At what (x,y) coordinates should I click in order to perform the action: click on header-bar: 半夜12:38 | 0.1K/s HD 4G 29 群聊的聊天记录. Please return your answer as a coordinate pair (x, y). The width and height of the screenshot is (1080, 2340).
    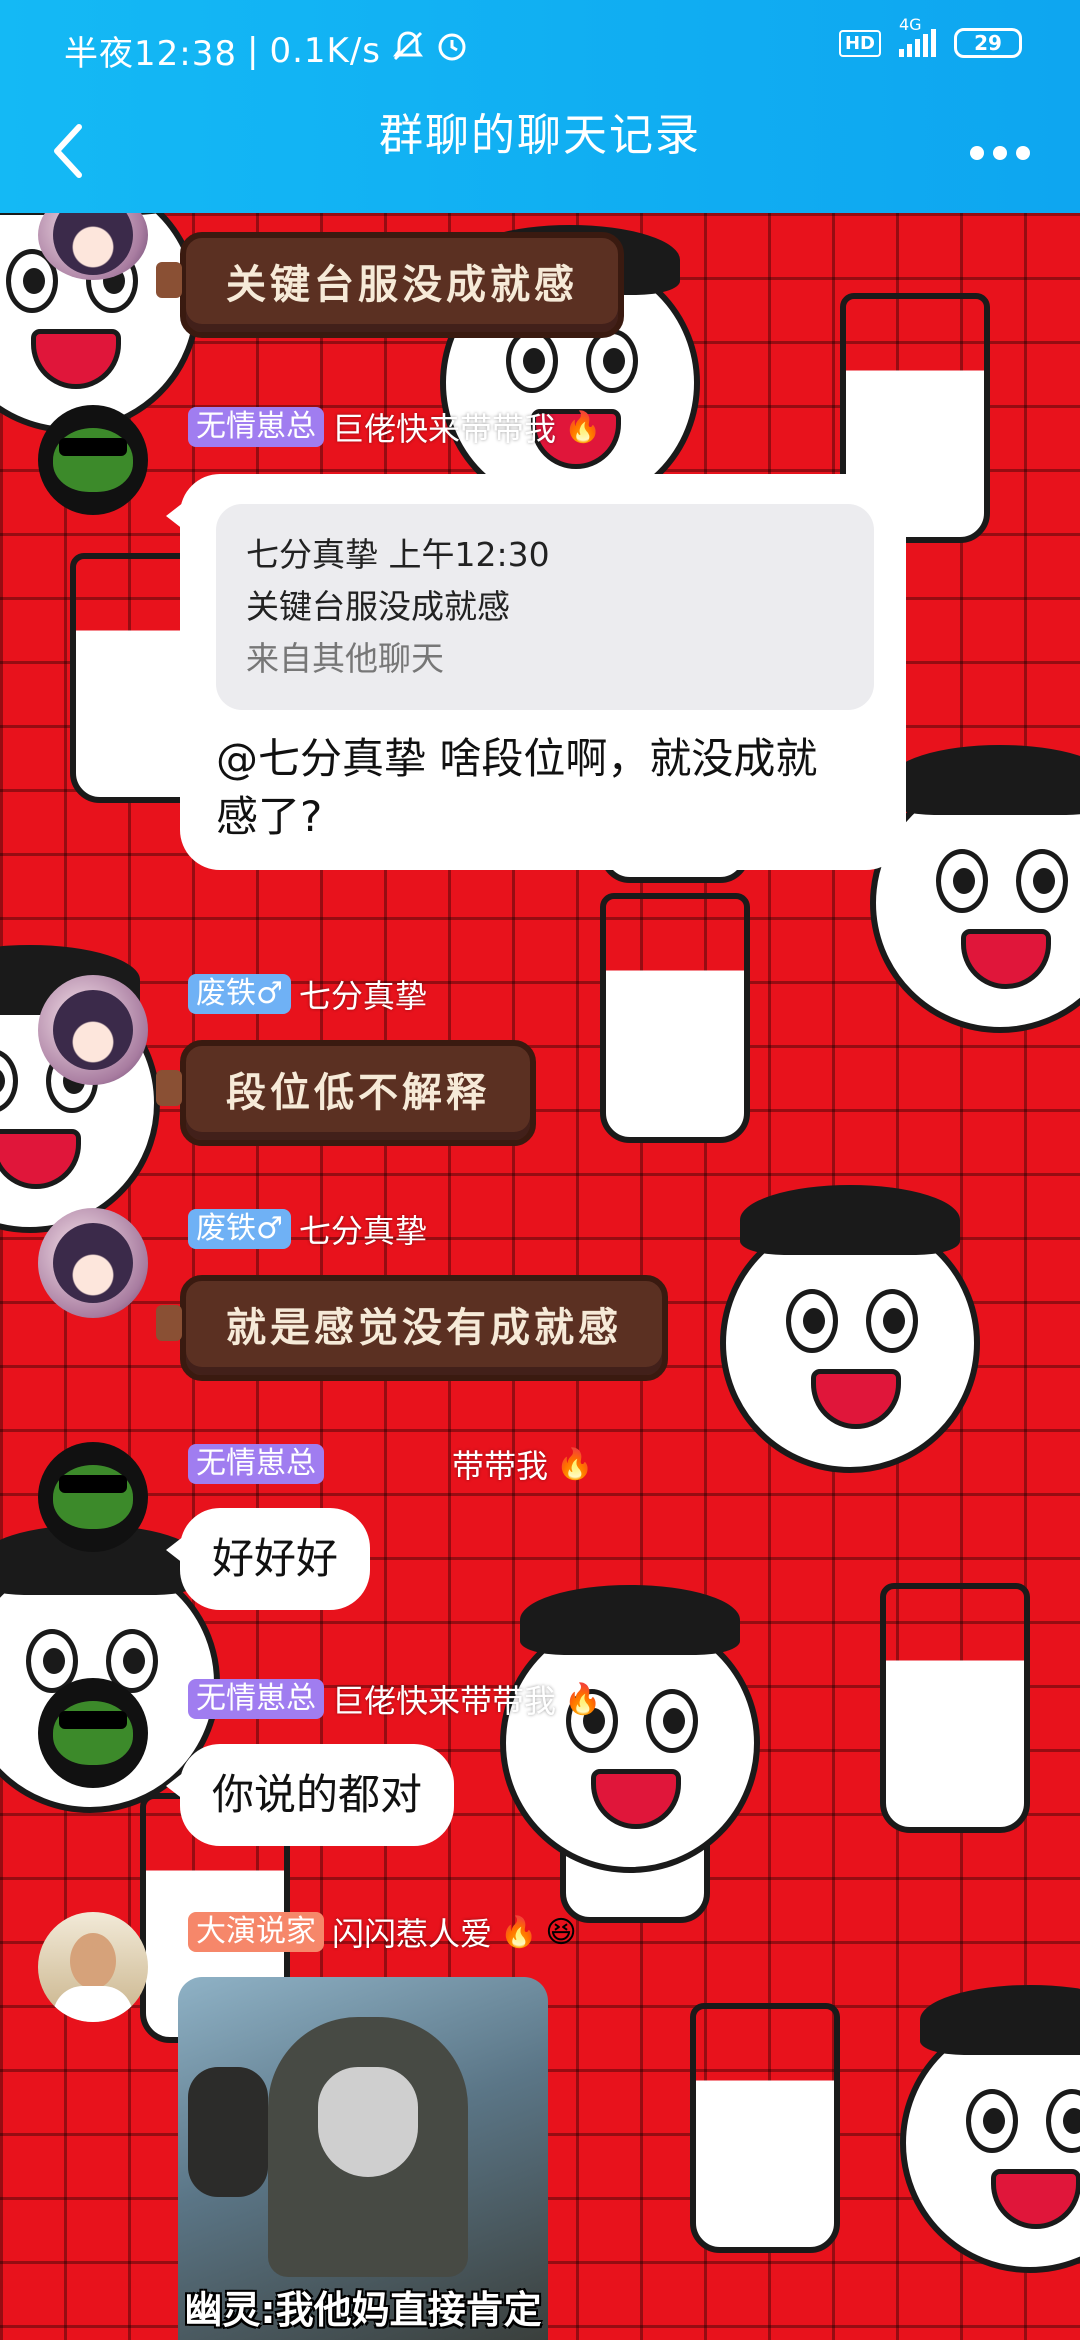
    Looking at the image, I should click on (540, 106).